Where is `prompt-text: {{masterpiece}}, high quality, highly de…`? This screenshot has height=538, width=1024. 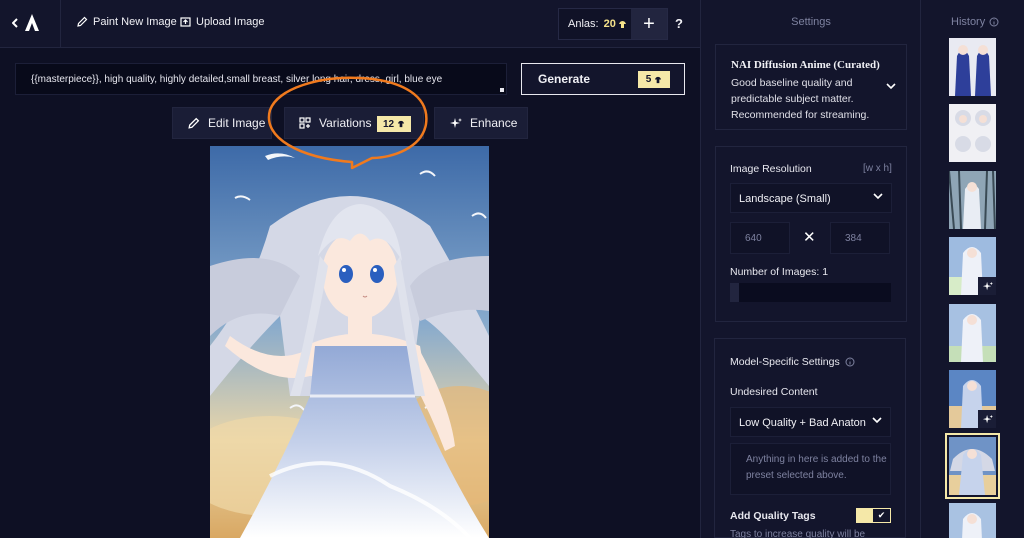
prompt-text: {{masterpiece}}, high quality, highly de… is located at coordinates (237, 79).